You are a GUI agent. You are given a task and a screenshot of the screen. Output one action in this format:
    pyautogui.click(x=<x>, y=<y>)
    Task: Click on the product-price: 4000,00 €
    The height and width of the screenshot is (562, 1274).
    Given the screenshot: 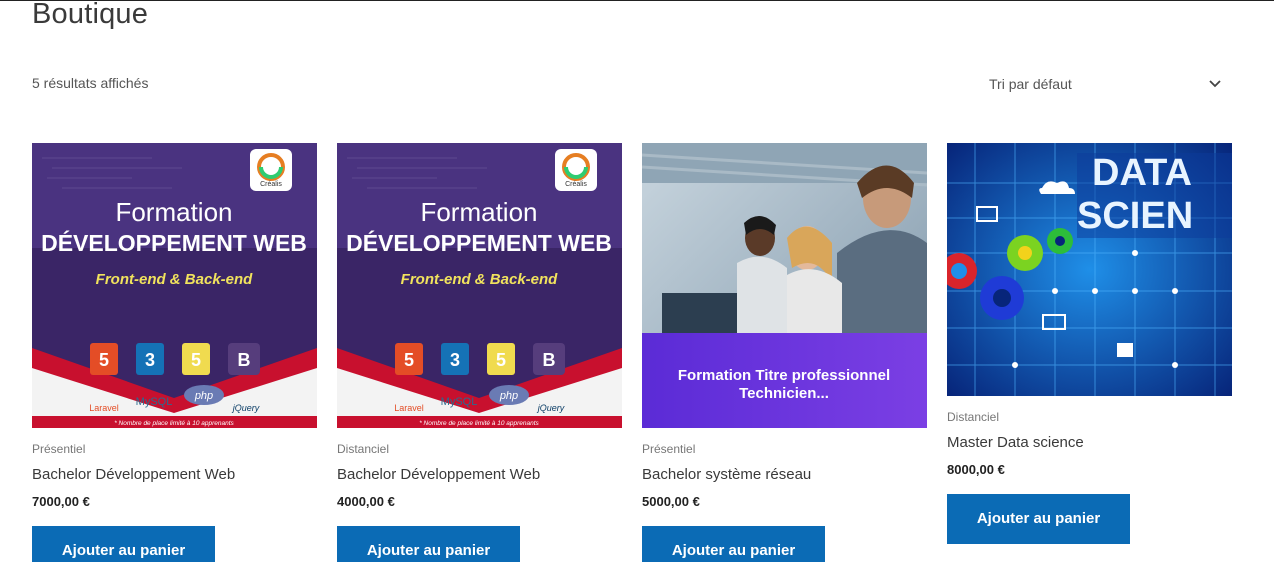 What is the action you would take?
    pyautogui.click(x=366, y=501)
    